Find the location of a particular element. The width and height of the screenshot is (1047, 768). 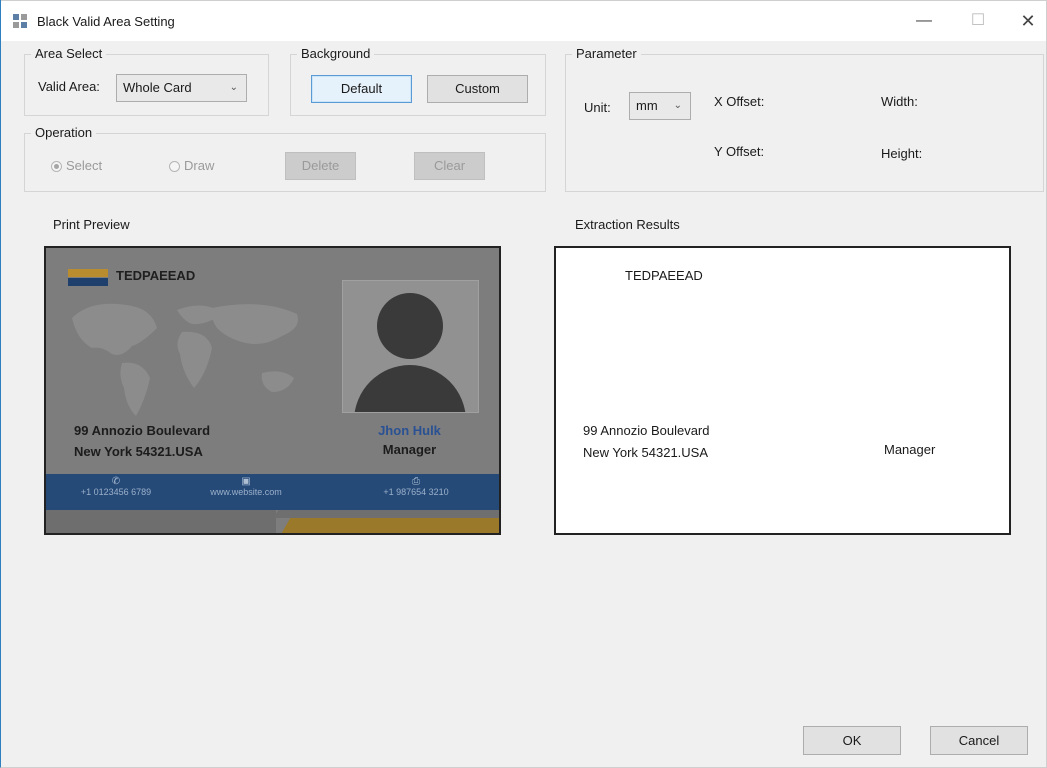

ok-button: OK is located at coordinates (852, 740).